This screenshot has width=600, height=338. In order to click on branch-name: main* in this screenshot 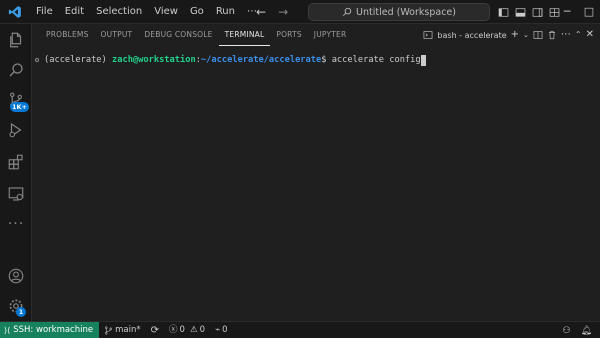, I will do `click(128, 329)`.